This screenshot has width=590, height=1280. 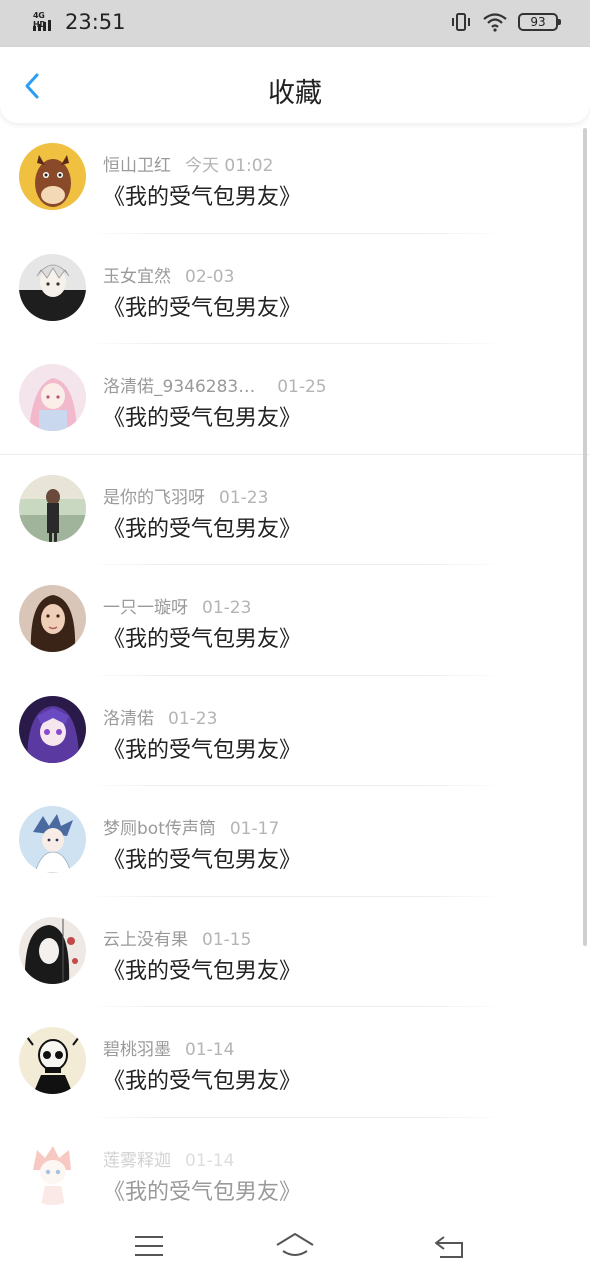 What do you see at coordinates (95, 22) in the screenshot?
I see `status-time: 23:51` at bounding box center [95, 22].